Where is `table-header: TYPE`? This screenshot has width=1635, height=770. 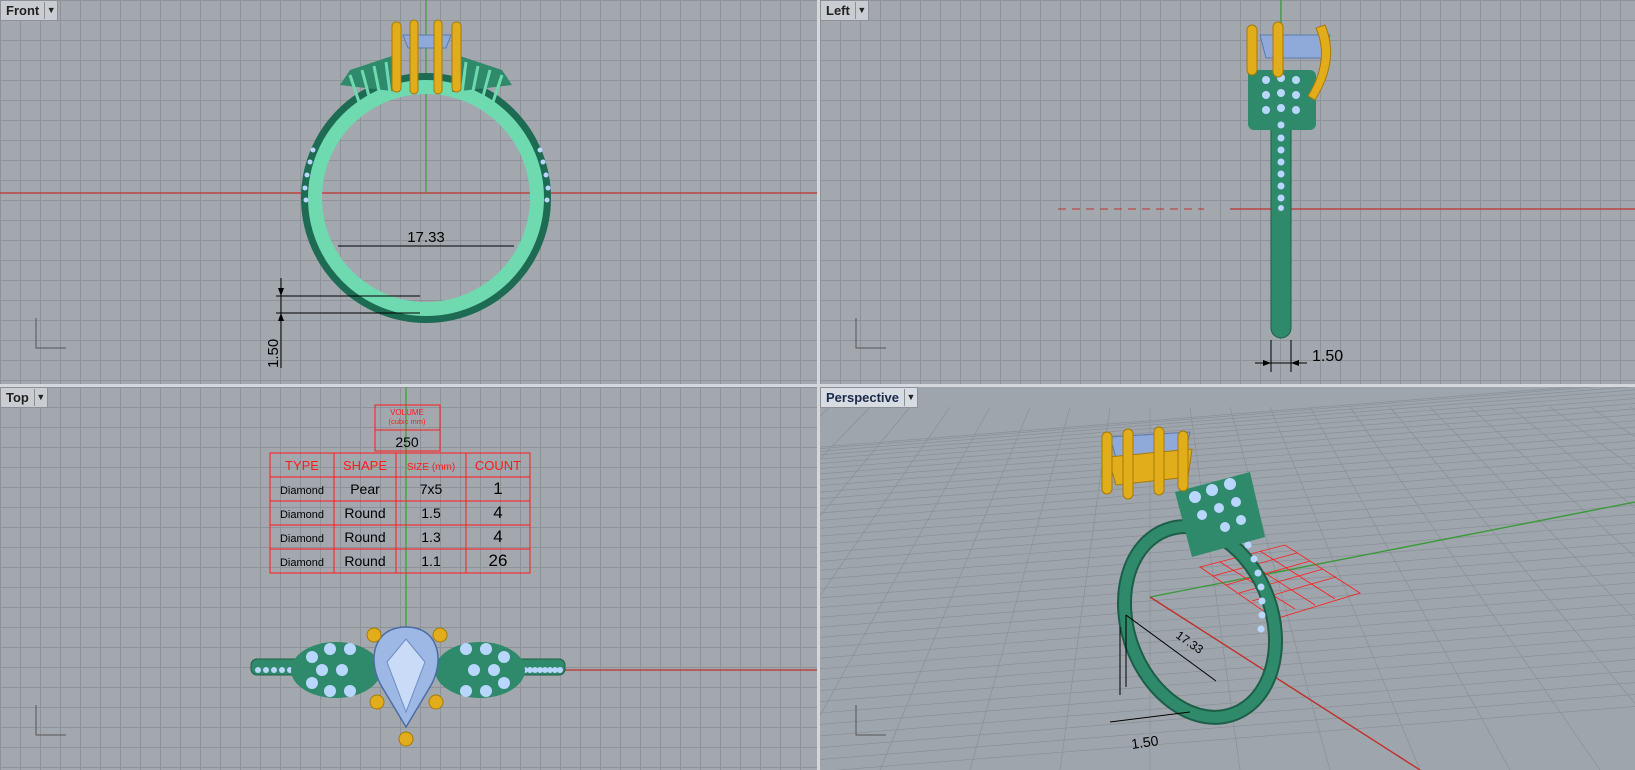 table-header: TYPE is located at coordinates (302, 465).